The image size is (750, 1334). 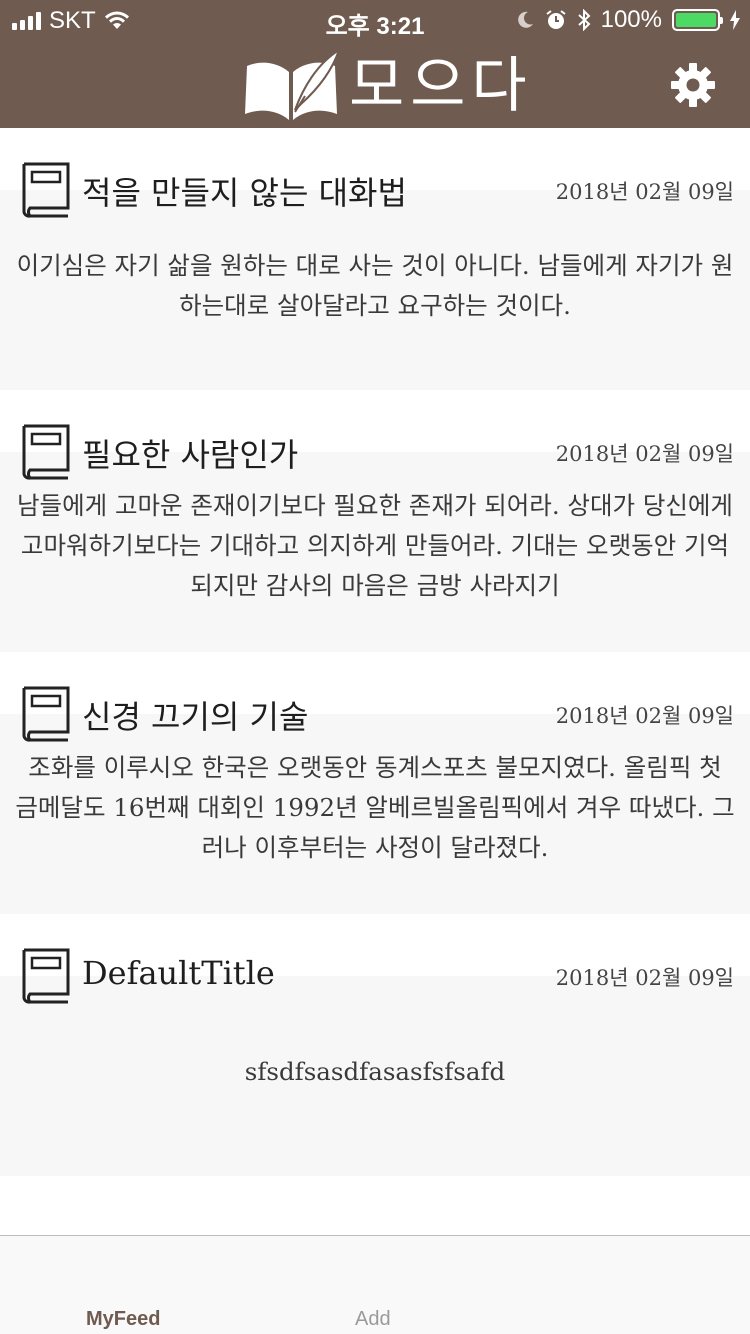 I want to click on tab-myfeed: MyFeed, so click(x=123, y=1319).